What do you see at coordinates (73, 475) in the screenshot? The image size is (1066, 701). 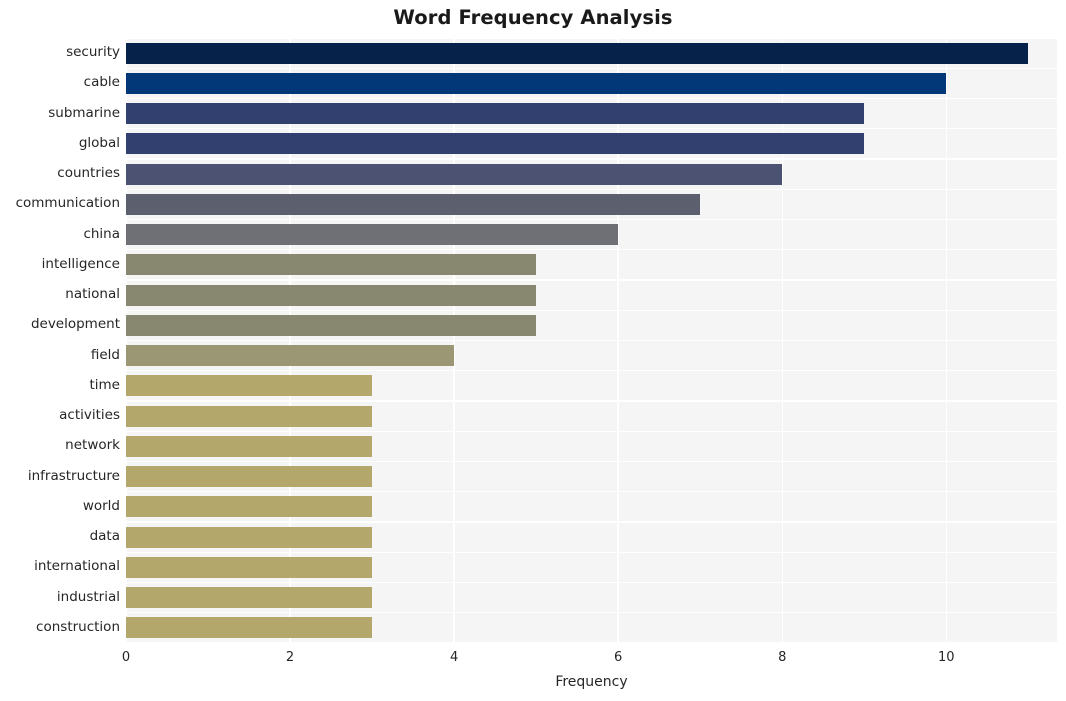 I see `y-tick-label-infrastructure: infrastructure` at bounding box center [73, 475].